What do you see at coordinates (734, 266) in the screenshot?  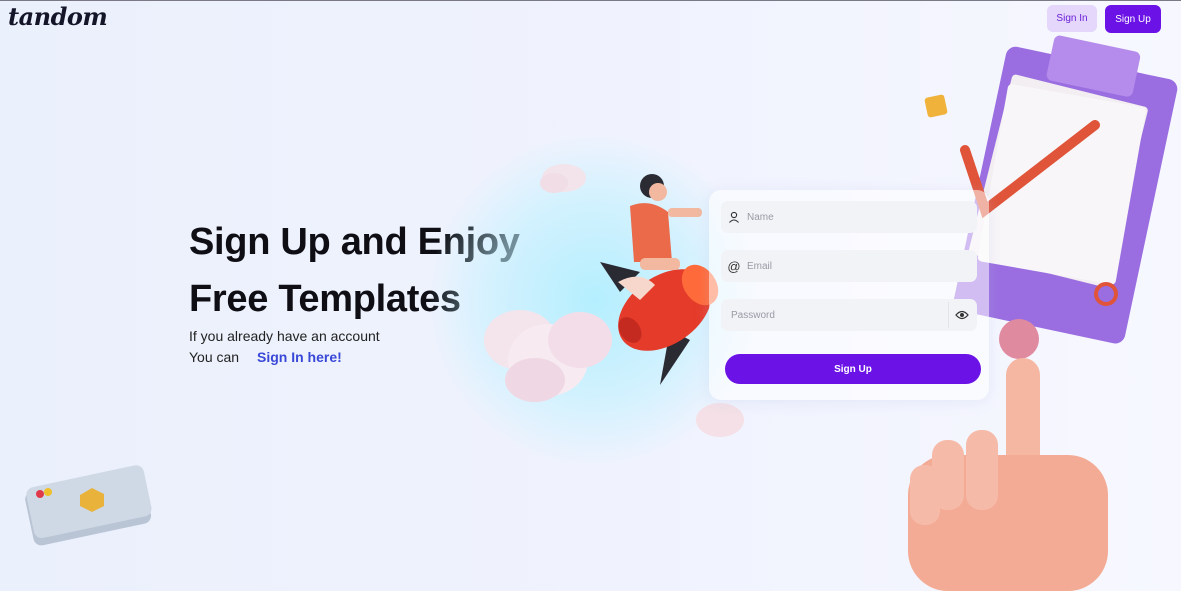 I see `at-icon: @` at bounding box center [734, 266].